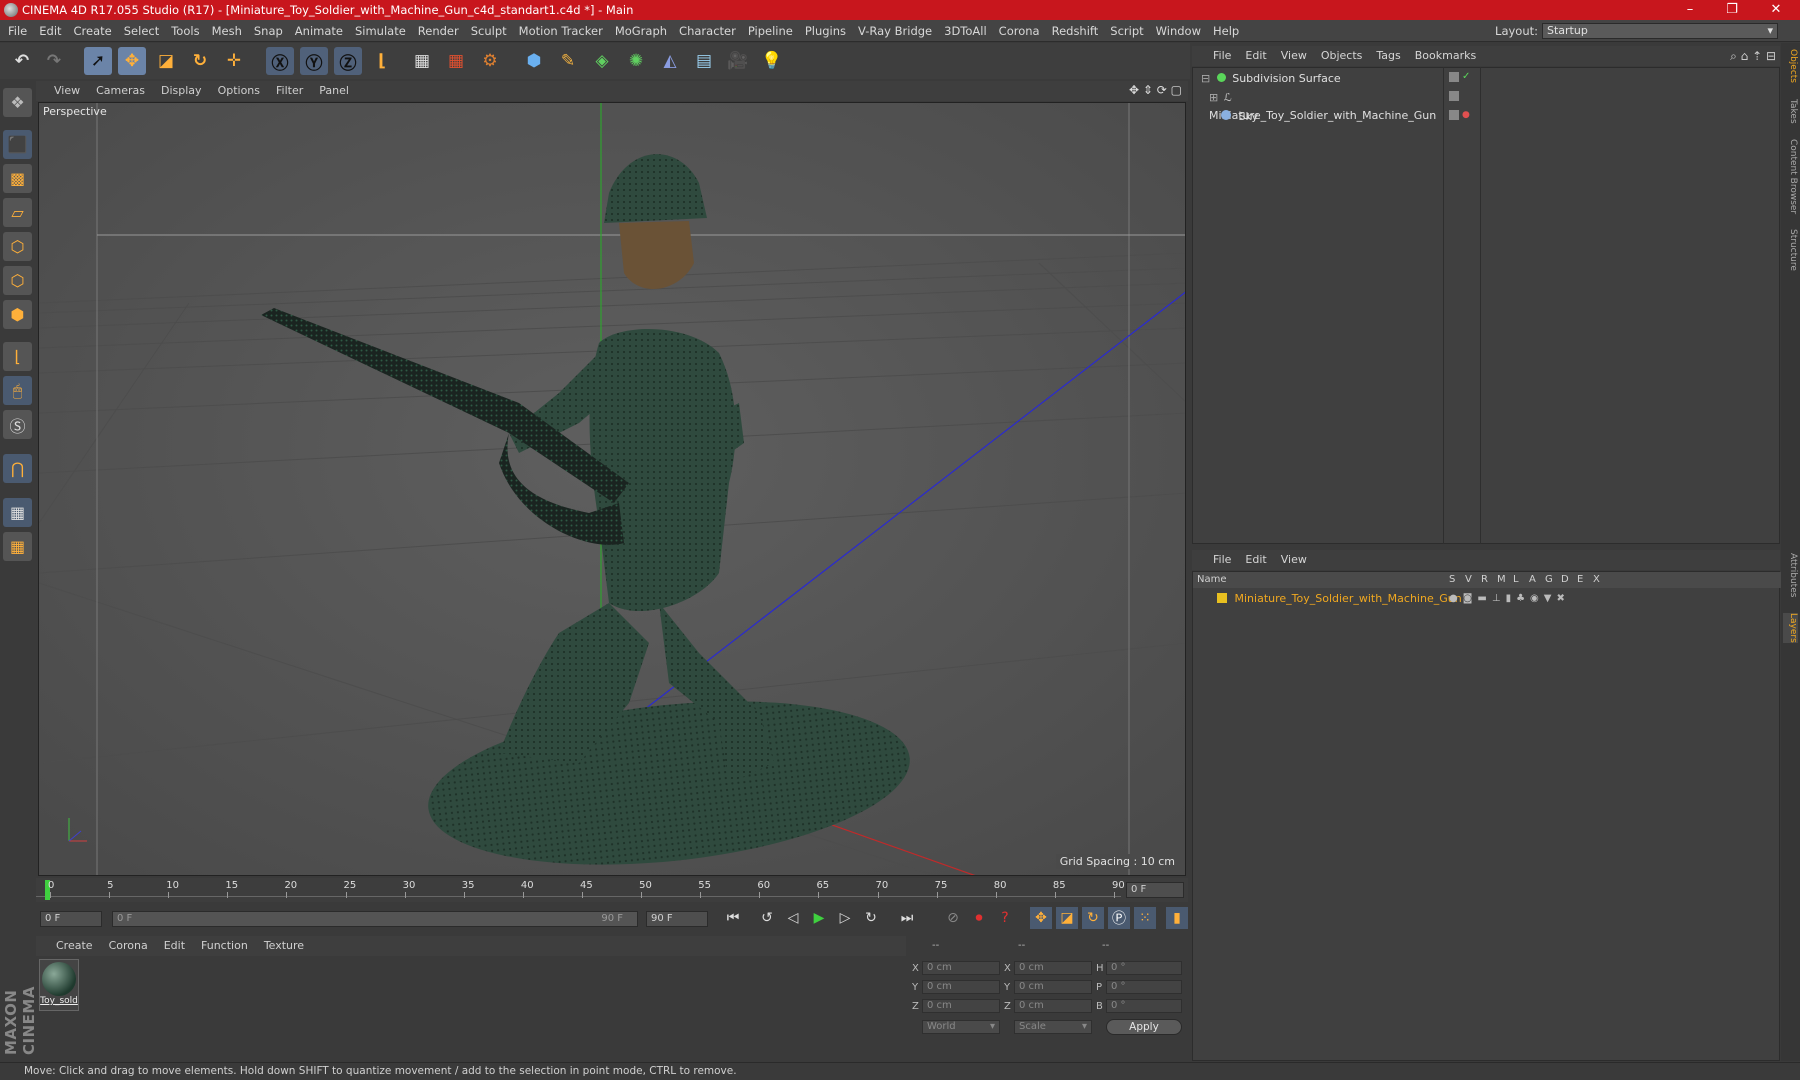 The image size is (1800, 1080). What do you see at coordinates (174, 946) in the screenshot?
I see `material-menu-edit: Edit` at bounding box center [174, 946].